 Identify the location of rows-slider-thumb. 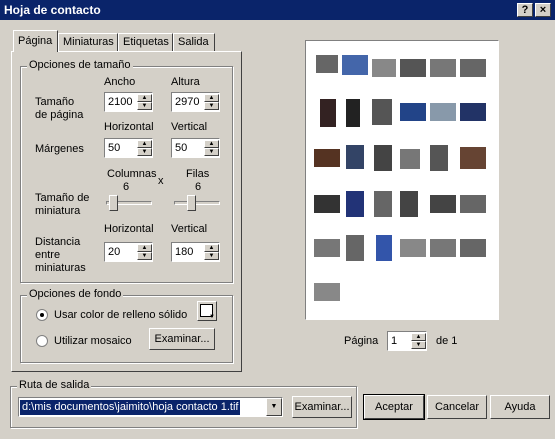
(191, 203).